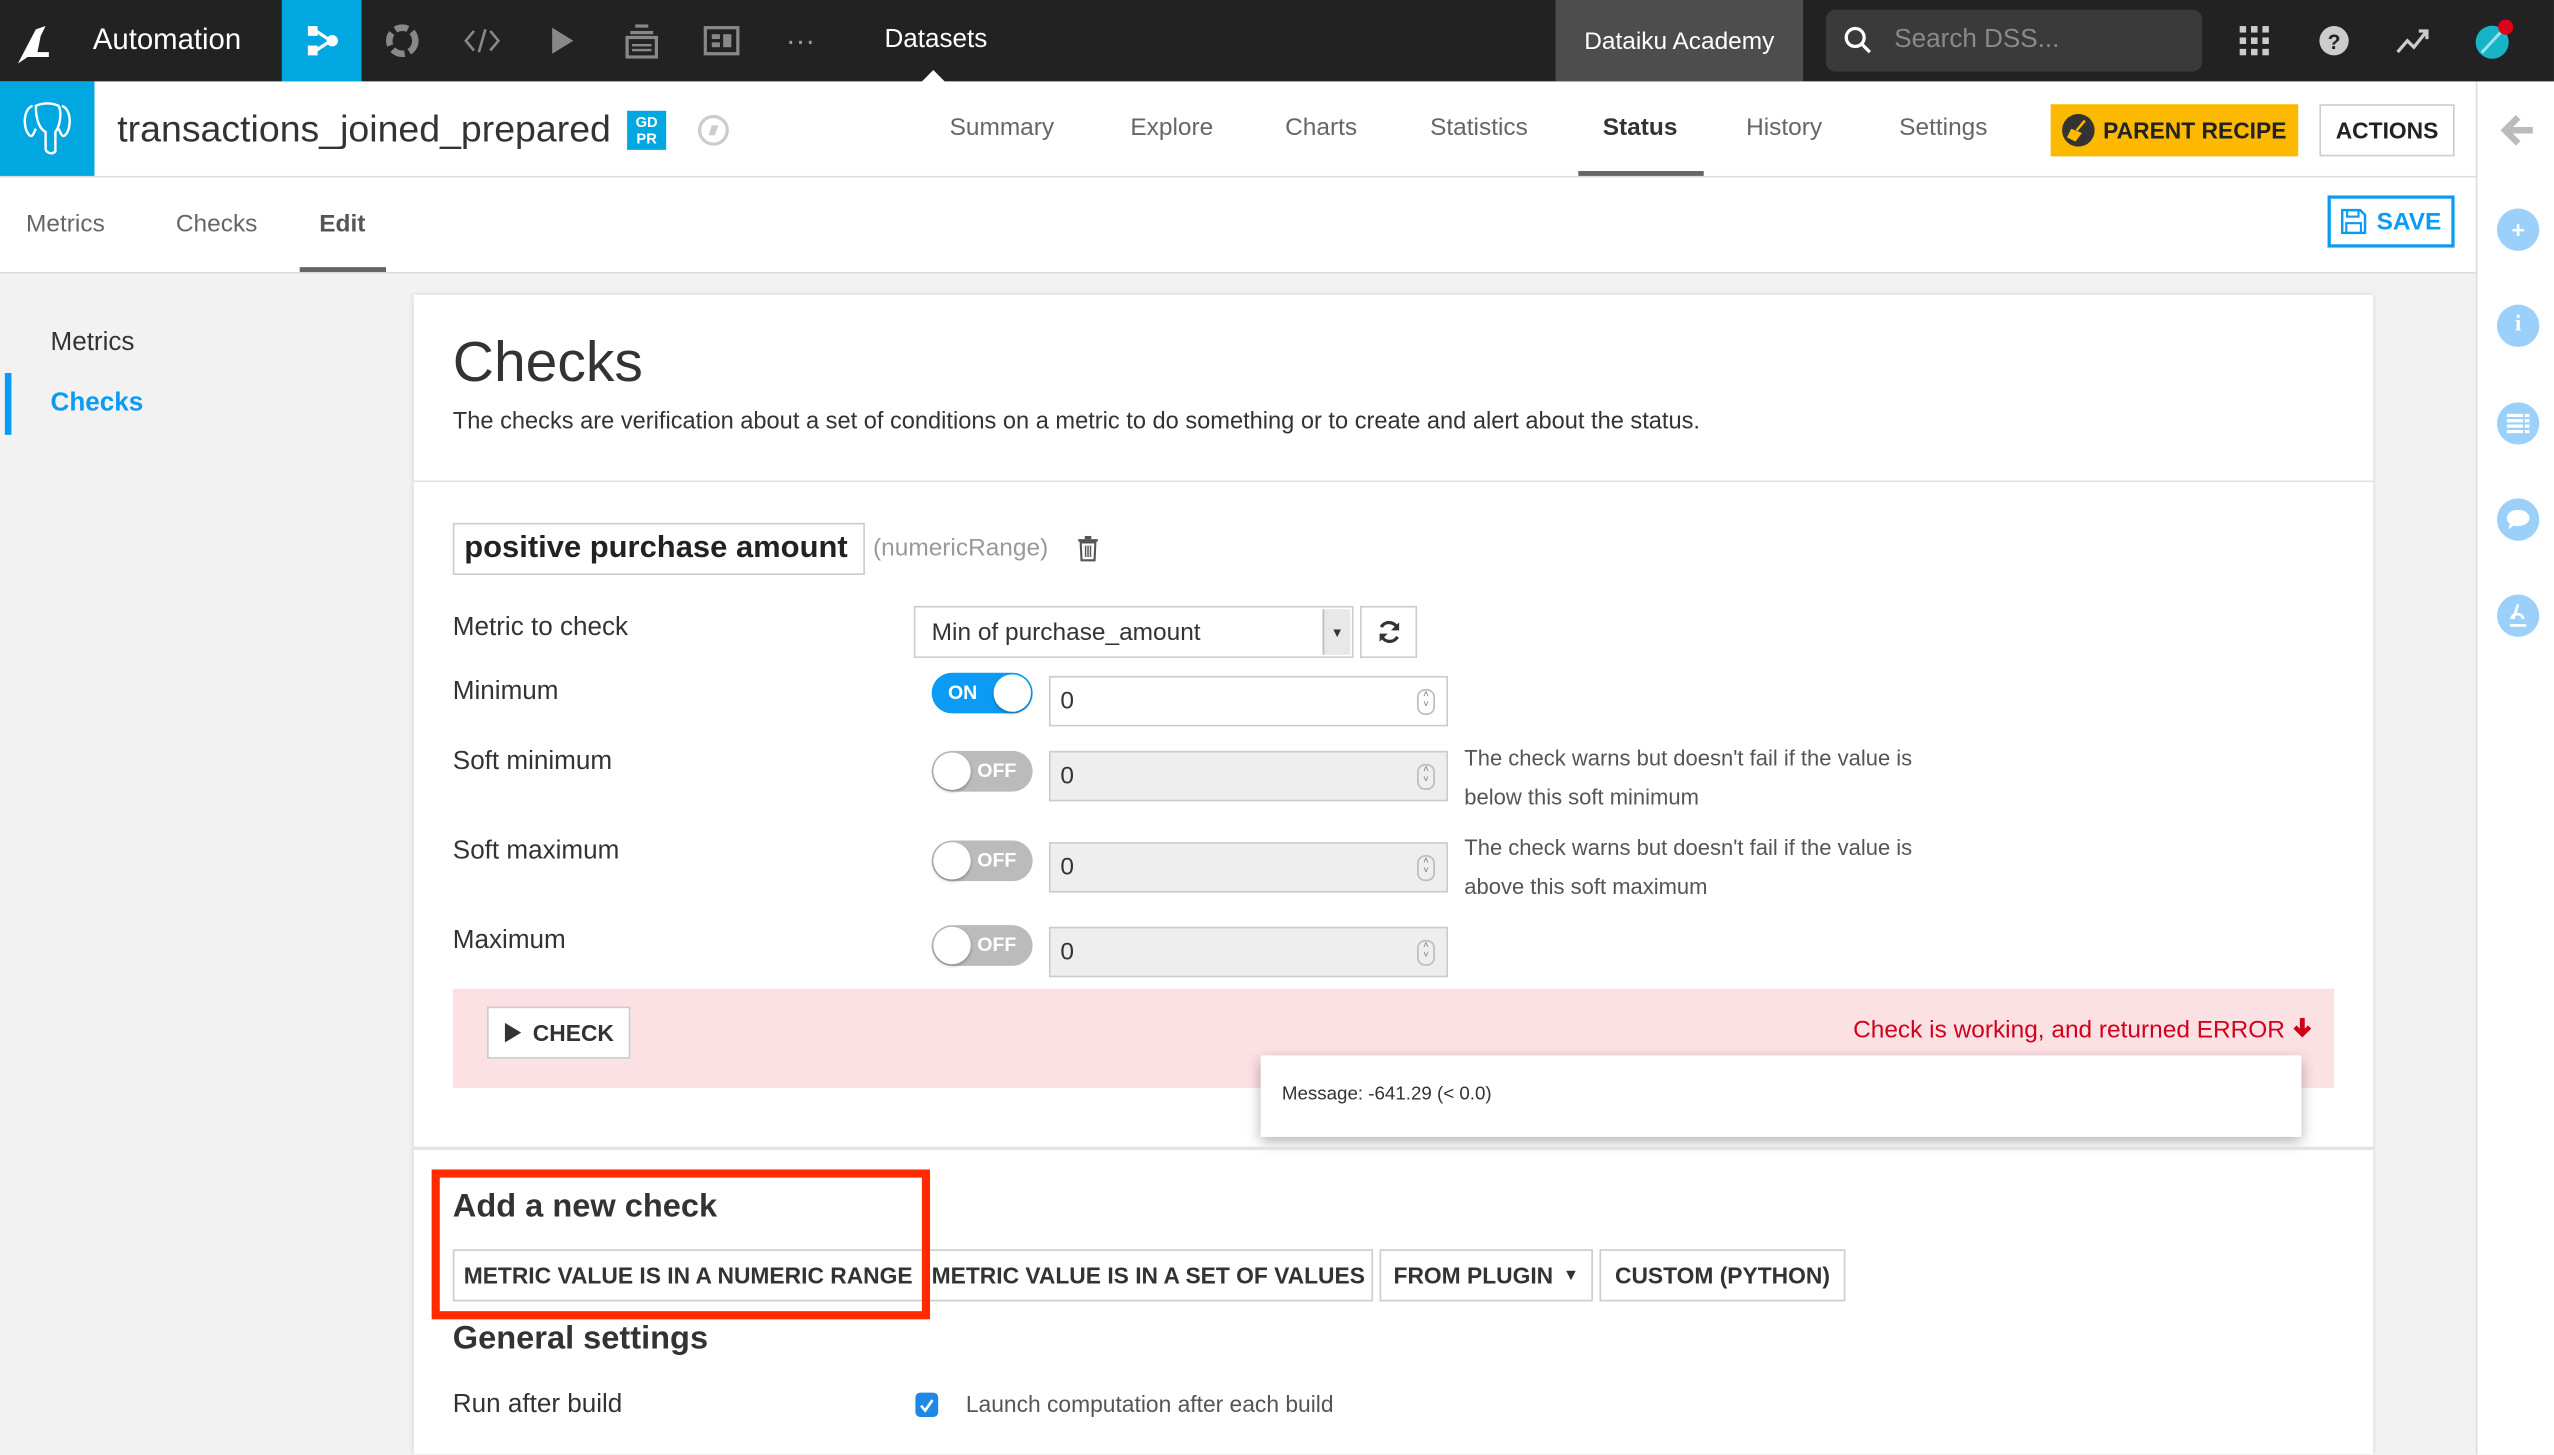  Describe the element at coordinates (513, 1032) in the screenshot. I see `play-icon` at that location.